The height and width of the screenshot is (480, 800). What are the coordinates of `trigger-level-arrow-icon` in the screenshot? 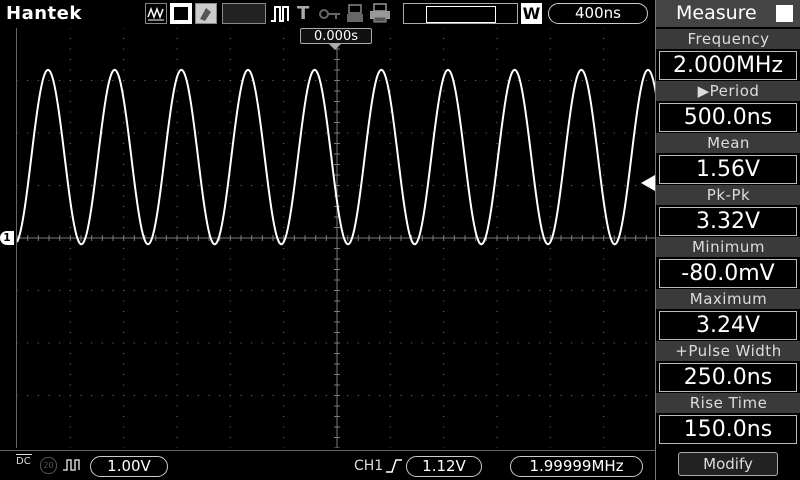 It's located at (648, 183).